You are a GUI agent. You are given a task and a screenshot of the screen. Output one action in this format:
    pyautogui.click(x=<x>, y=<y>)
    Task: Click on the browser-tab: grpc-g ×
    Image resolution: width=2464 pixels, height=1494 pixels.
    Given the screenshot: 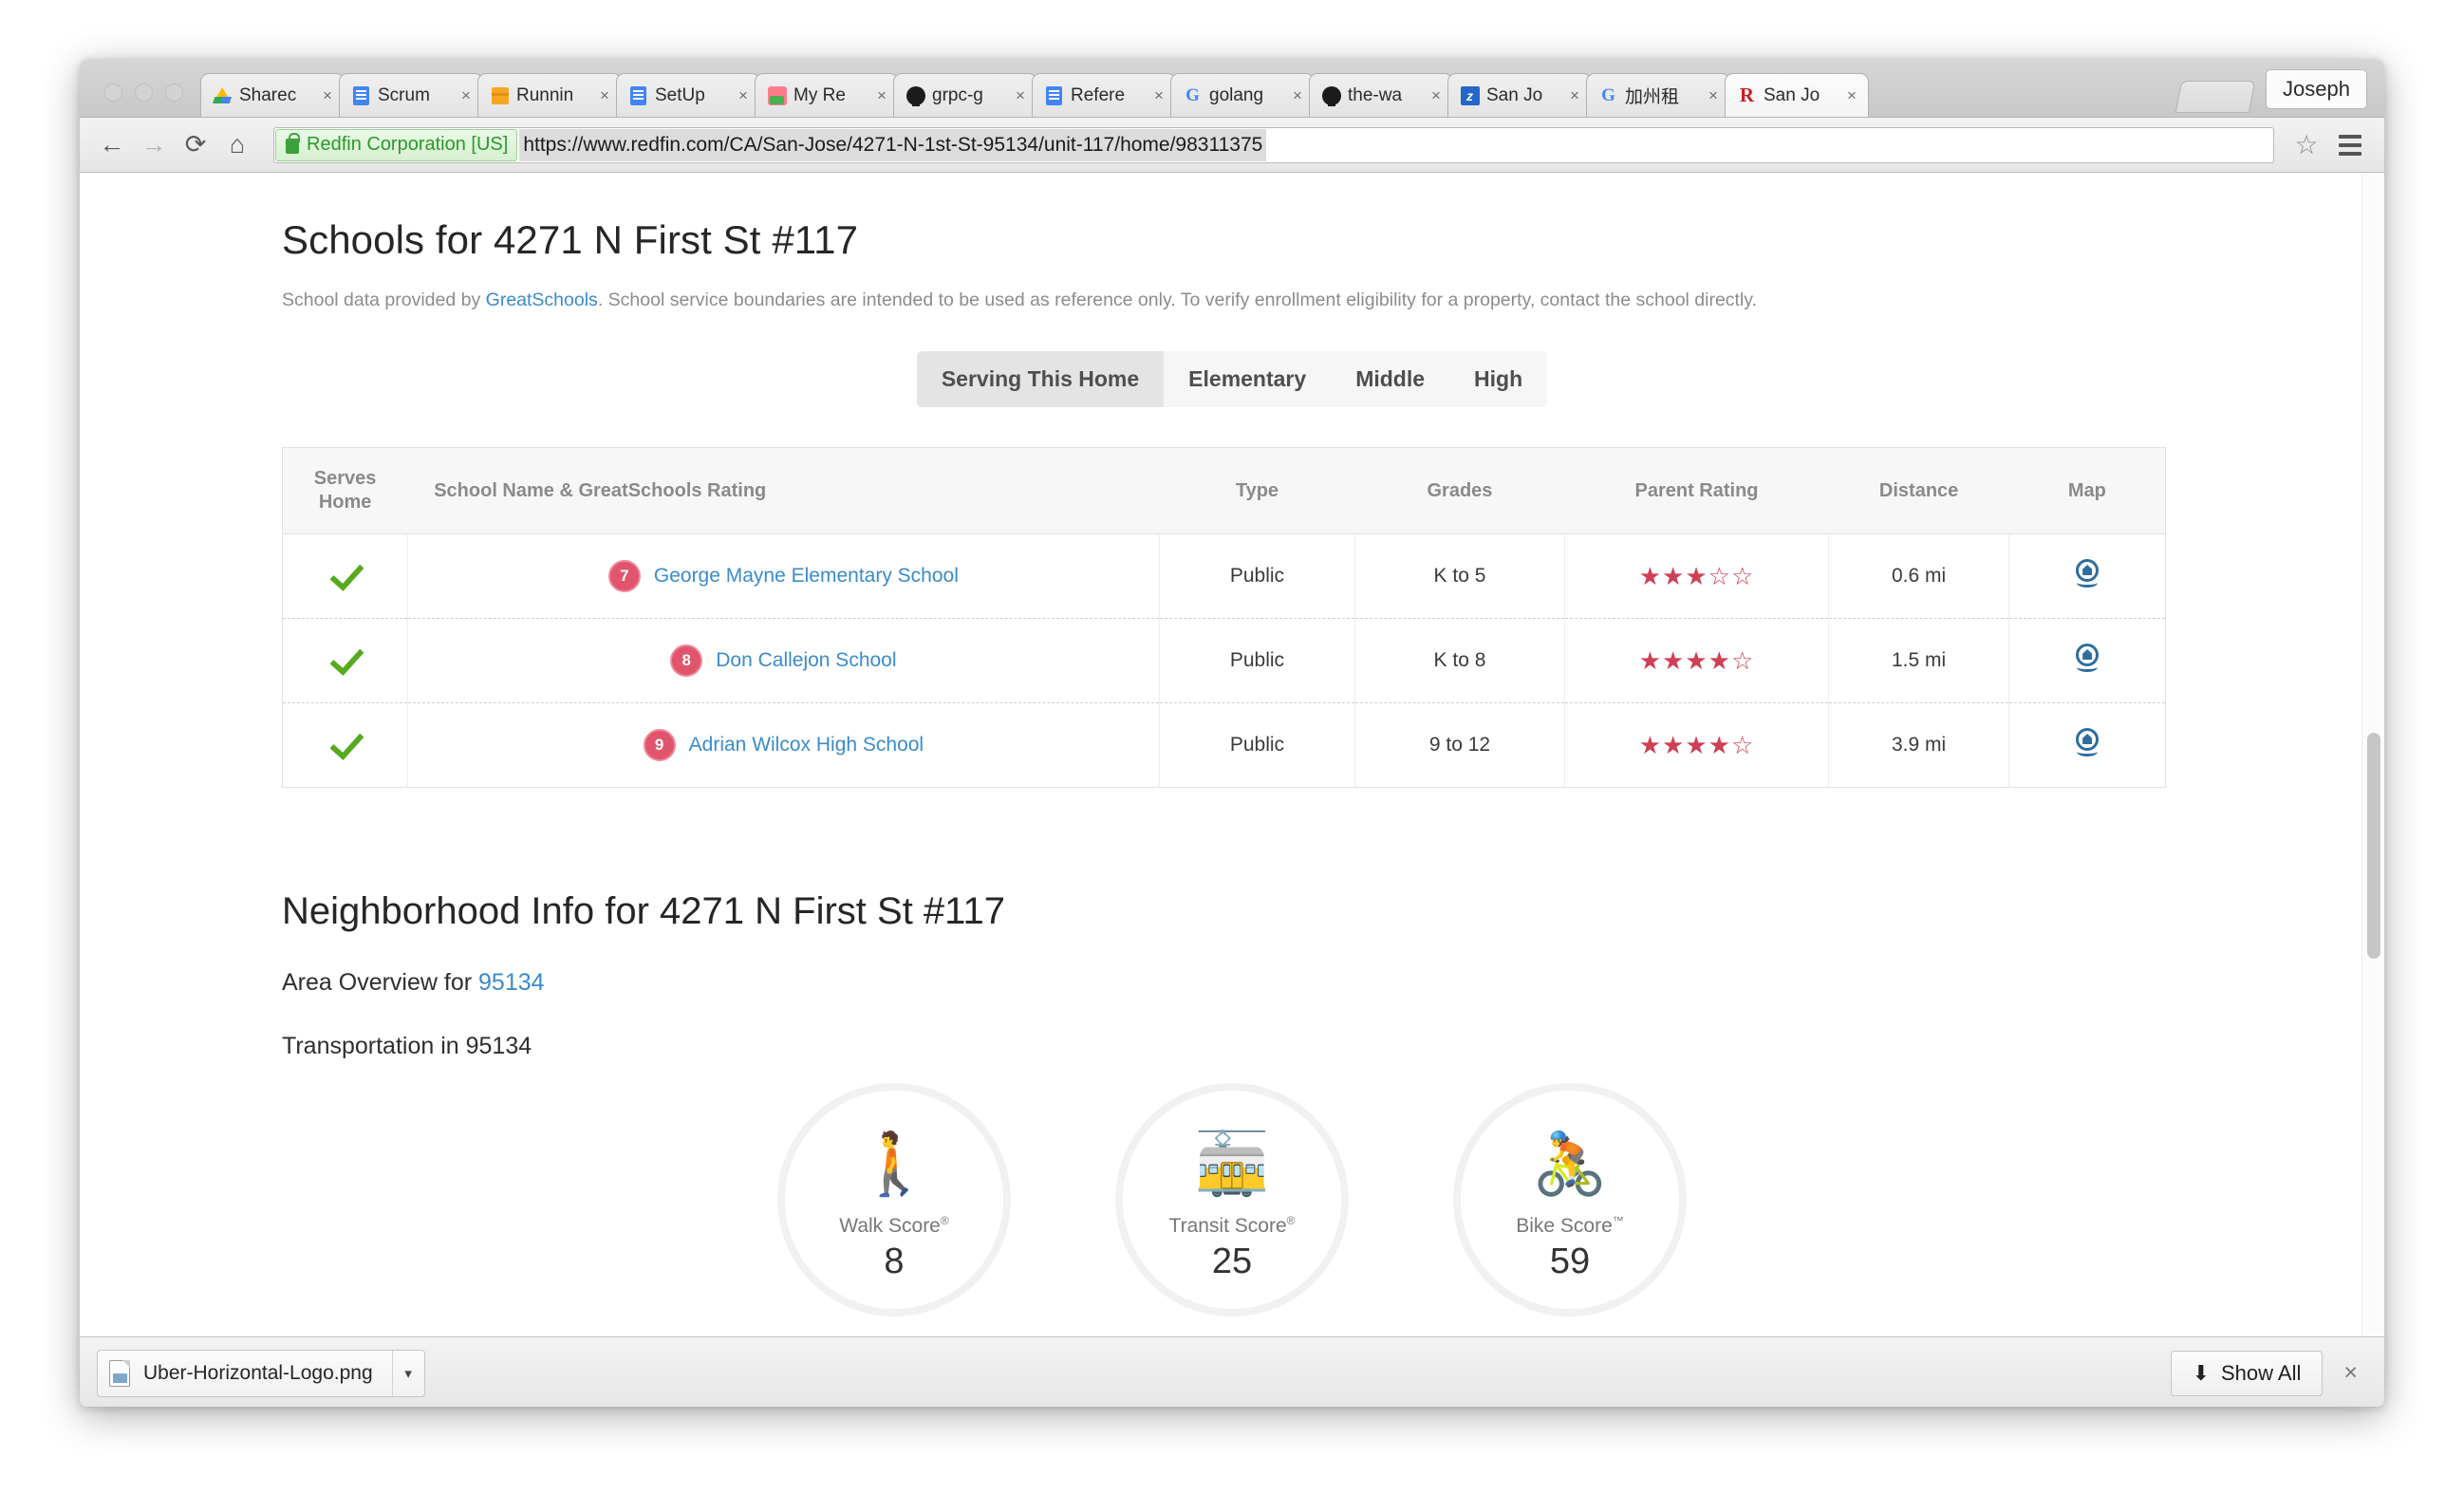 What is the action you would take?
    pyautogui.click(x=965, y=95)
    